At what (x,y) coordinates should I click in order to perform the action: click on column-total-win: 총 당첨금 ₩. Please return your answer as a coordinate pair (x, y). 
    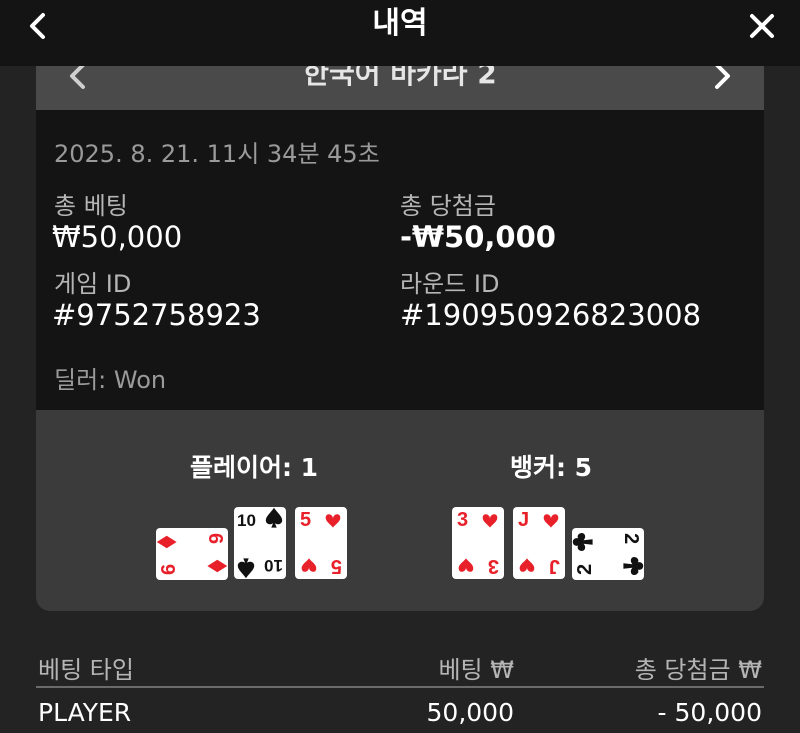
    Looking at the image, I should click on (698, 670).